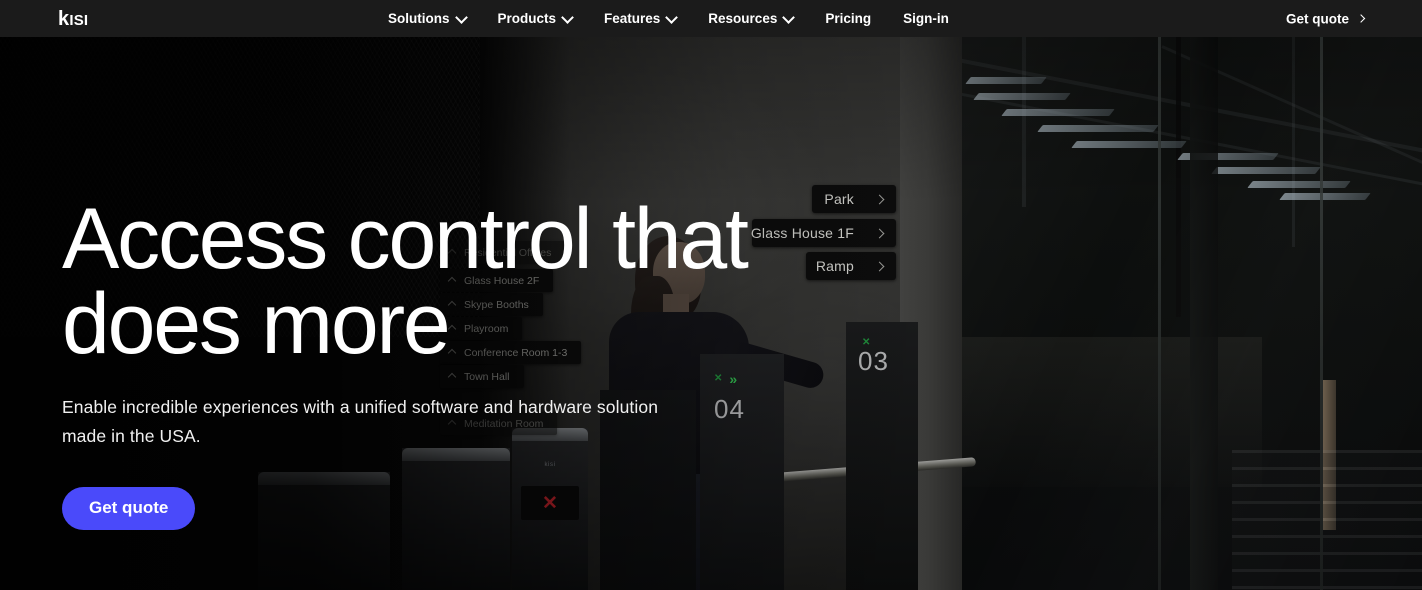 Image resolution: width=1422 pixels, height=590 pixels. I want to click on headline-line-2: does more, so click(256, 324).